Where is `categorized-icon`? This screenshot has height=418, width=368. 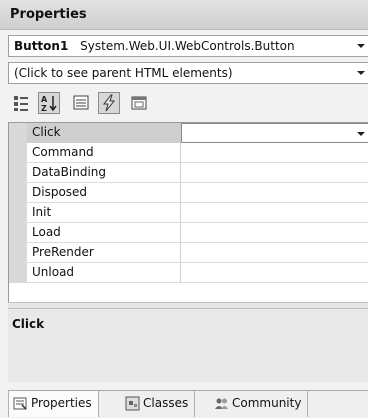 categorized-icon is located at coordinates (21, 103).